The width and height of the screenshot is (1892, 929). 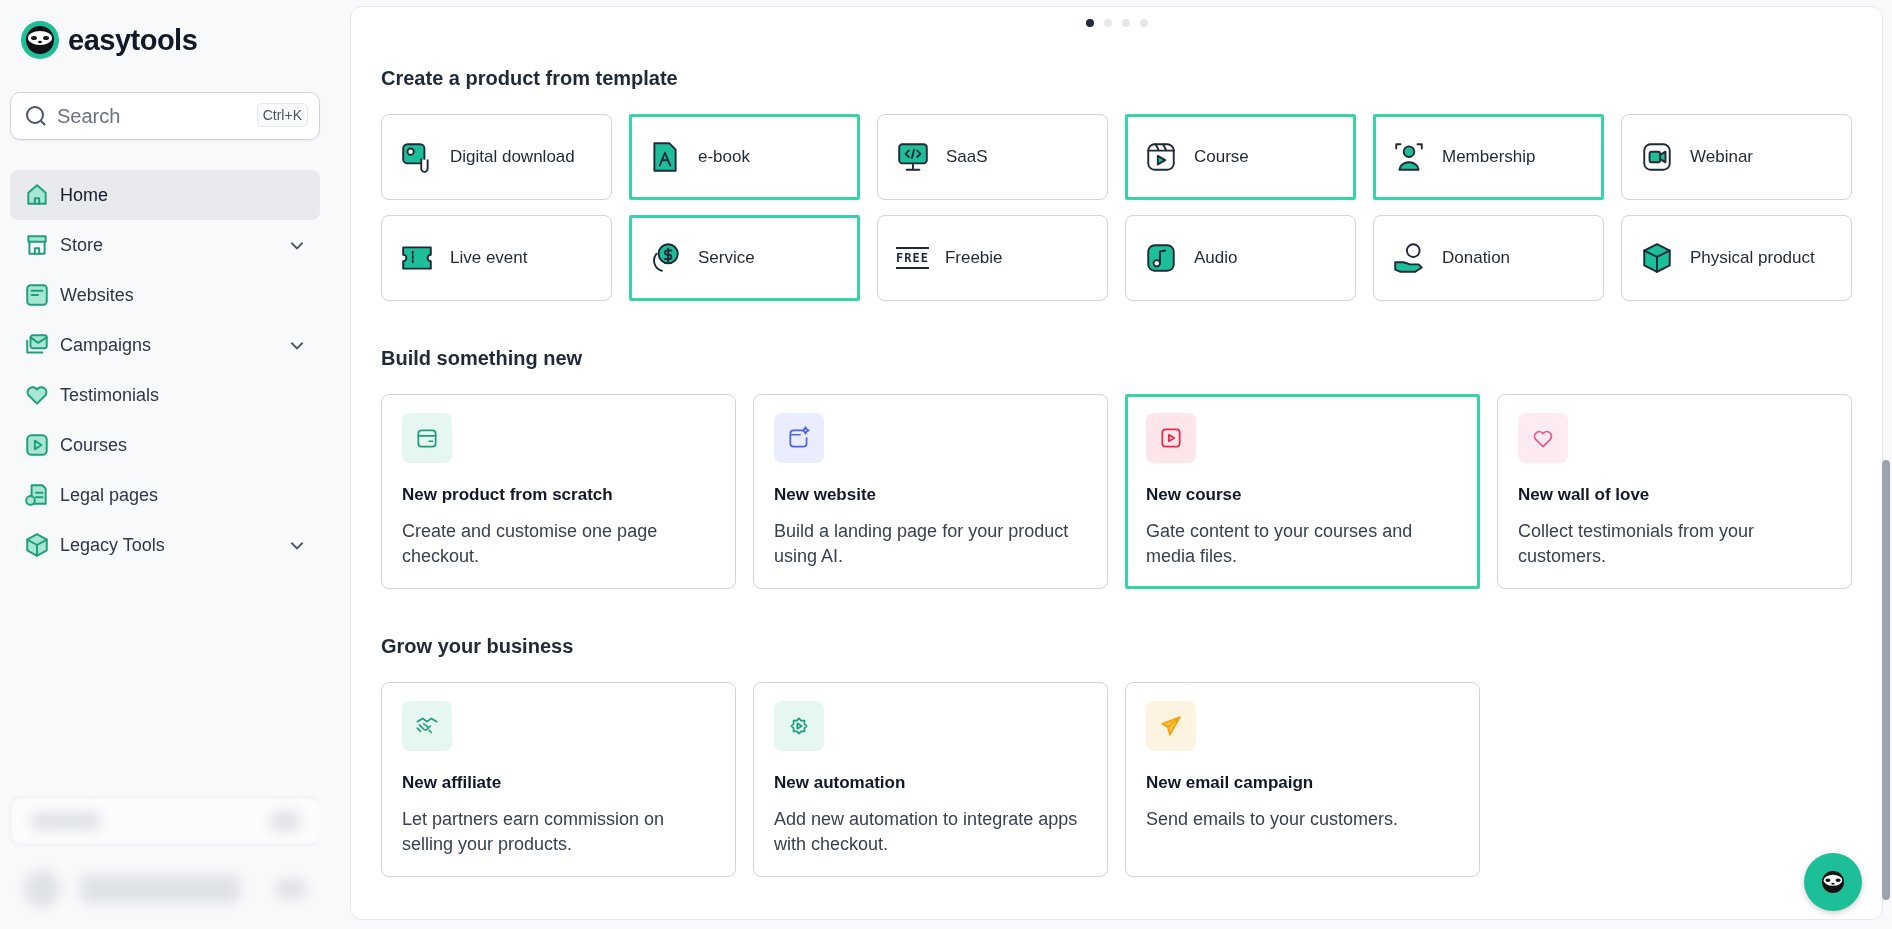 What do you see at coordinates (930, 491) in the screenshot?
I see `action-card: New website Build a landing page for your product using AI.` at bounding box center [930, 491].